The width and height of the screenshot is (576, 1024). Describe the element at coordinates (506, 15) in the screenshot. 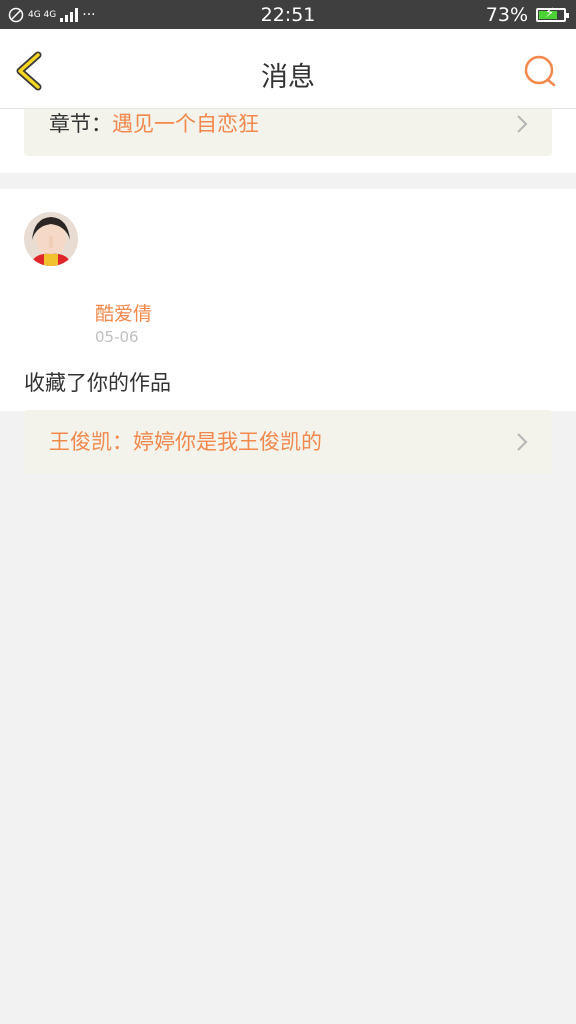

I see `battery-percent: 73%` at that location.